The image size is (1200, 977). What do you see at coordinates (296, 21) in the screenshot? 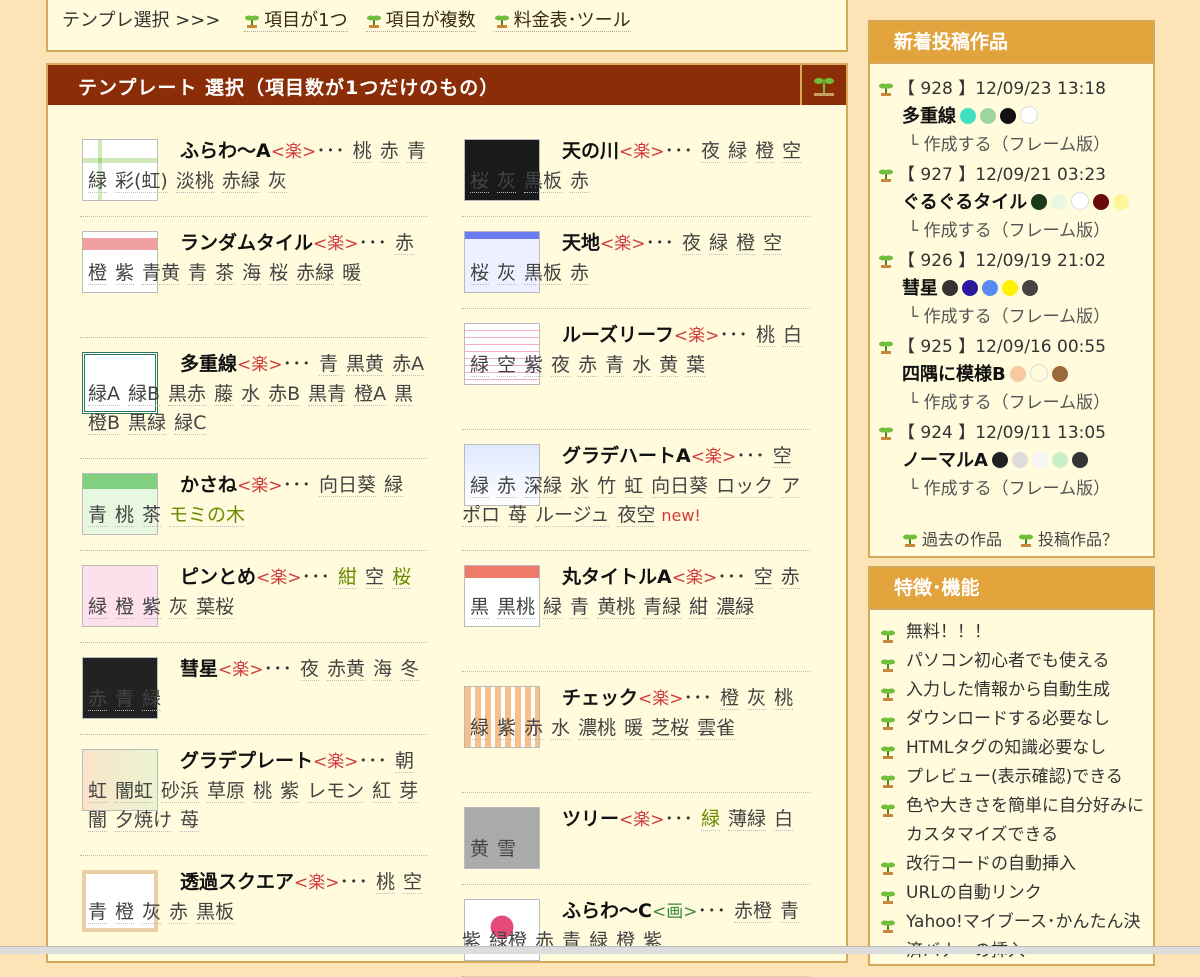
I see `nav-link: 項目が1つ` at bounding box center [296, 21].